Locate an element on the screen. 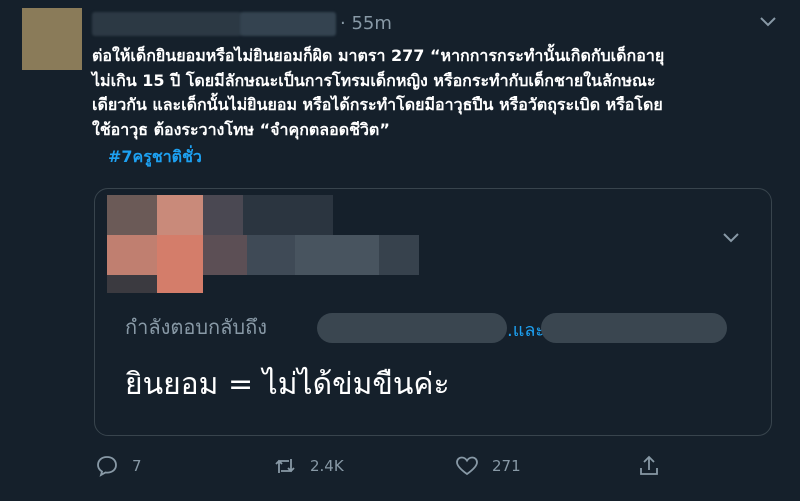 The width and height of the screenshot is (800, 501). avatar is located at coordinates (52, 39).